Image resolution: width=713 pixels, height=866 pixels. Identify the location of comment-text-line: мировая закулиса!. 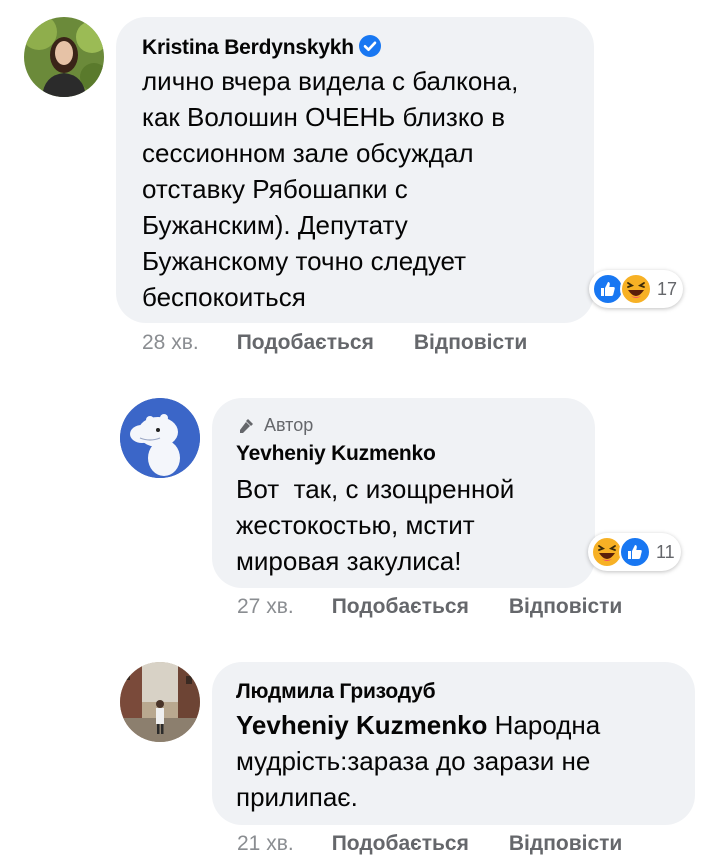
(349, 561).